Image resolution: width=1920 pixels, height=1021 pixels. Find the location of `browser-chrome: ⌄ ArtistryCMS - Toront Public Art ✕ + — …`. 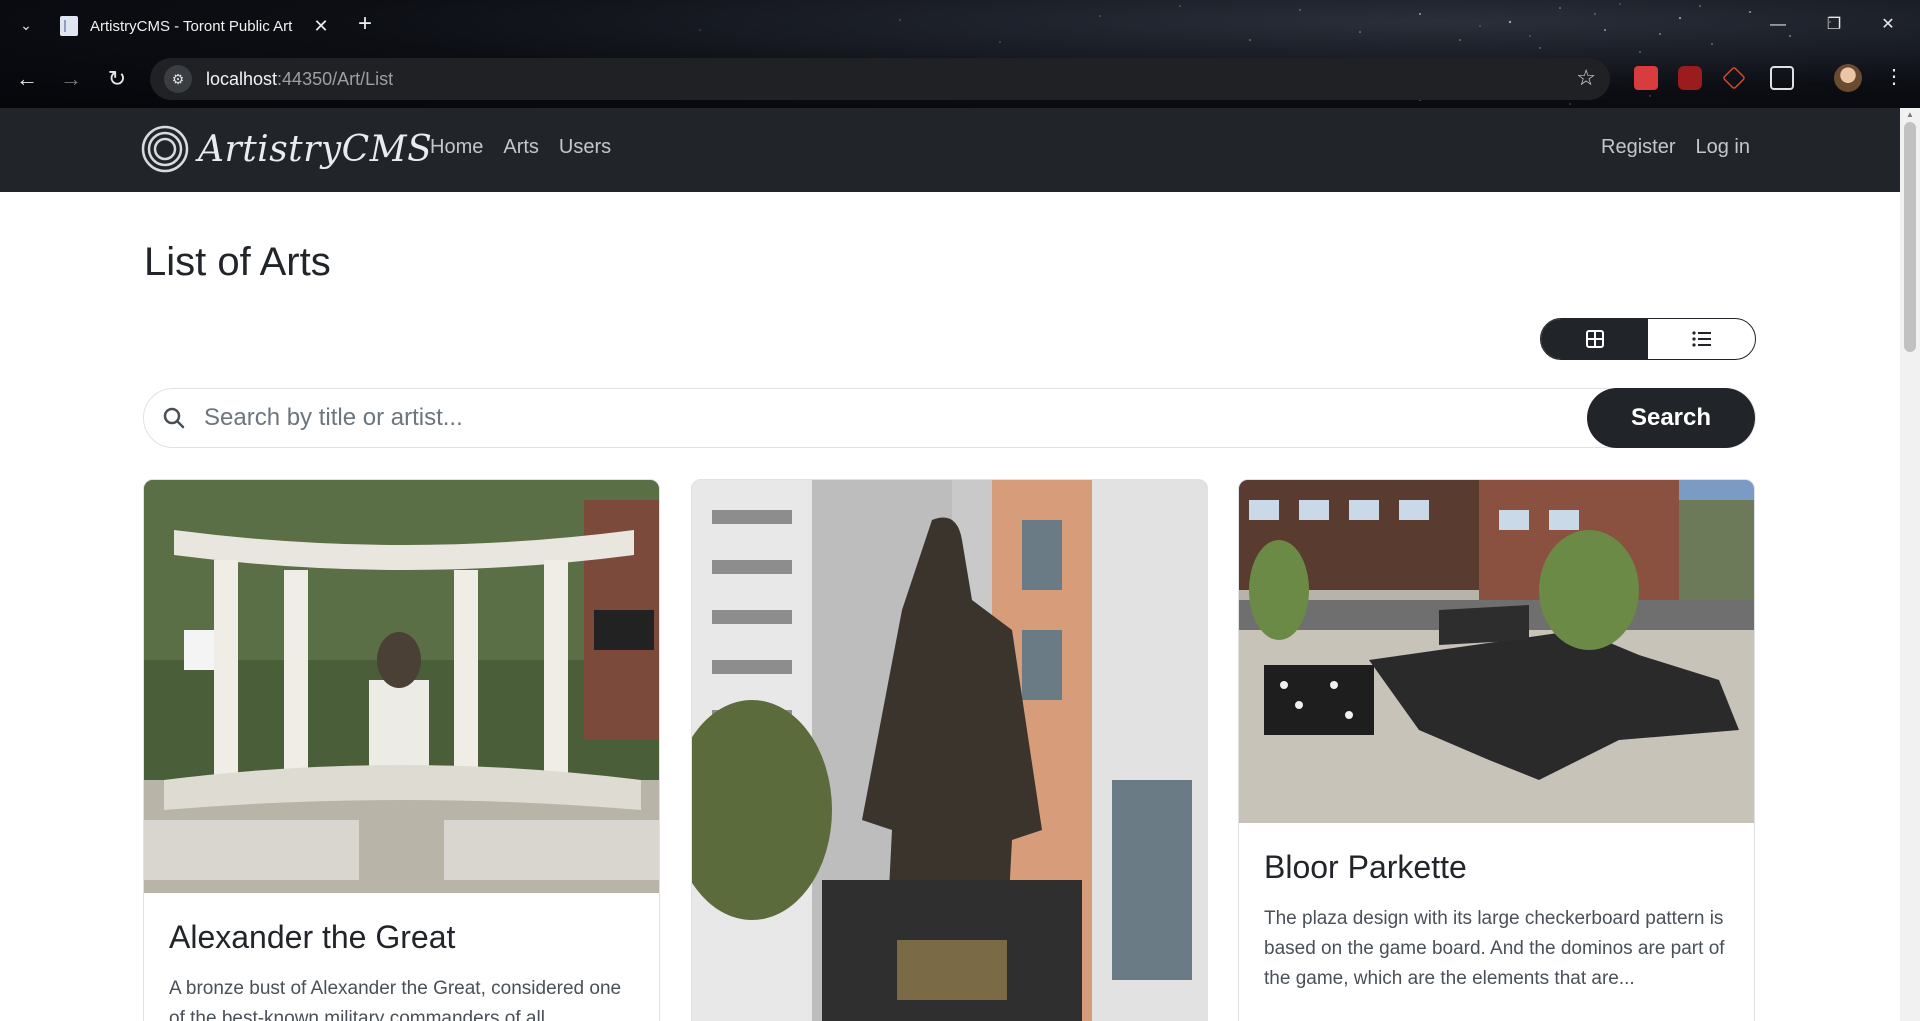

browser-chrome: ⌄ ArtistryCMS - Toront Public Art ✕ + — … is located at coordinates (960, 54).